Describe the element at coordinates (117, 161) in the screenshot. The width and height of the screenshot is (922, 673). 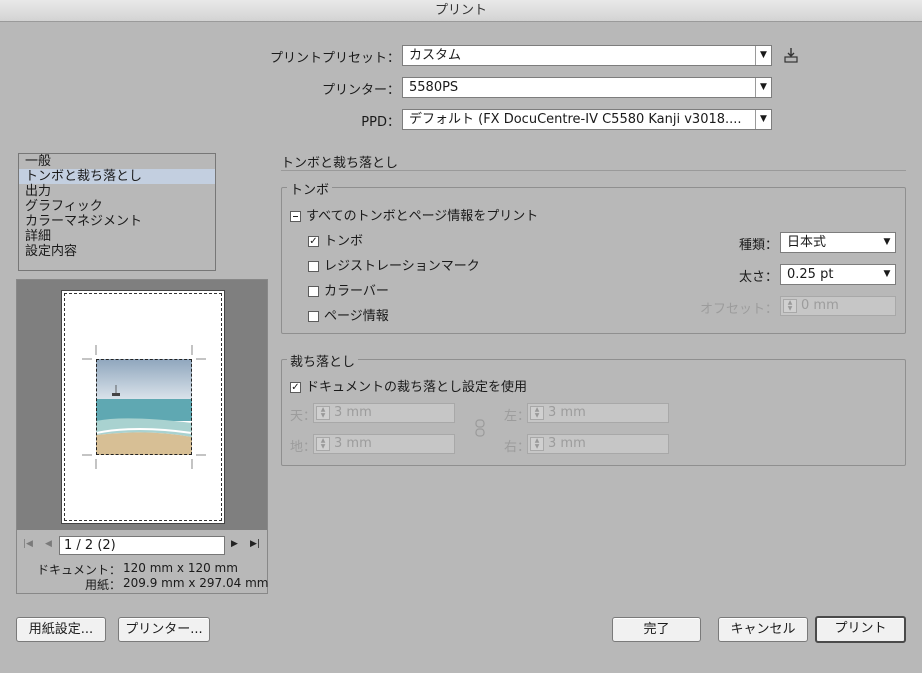
I see `sidebar-item-general: 一般` at that location.